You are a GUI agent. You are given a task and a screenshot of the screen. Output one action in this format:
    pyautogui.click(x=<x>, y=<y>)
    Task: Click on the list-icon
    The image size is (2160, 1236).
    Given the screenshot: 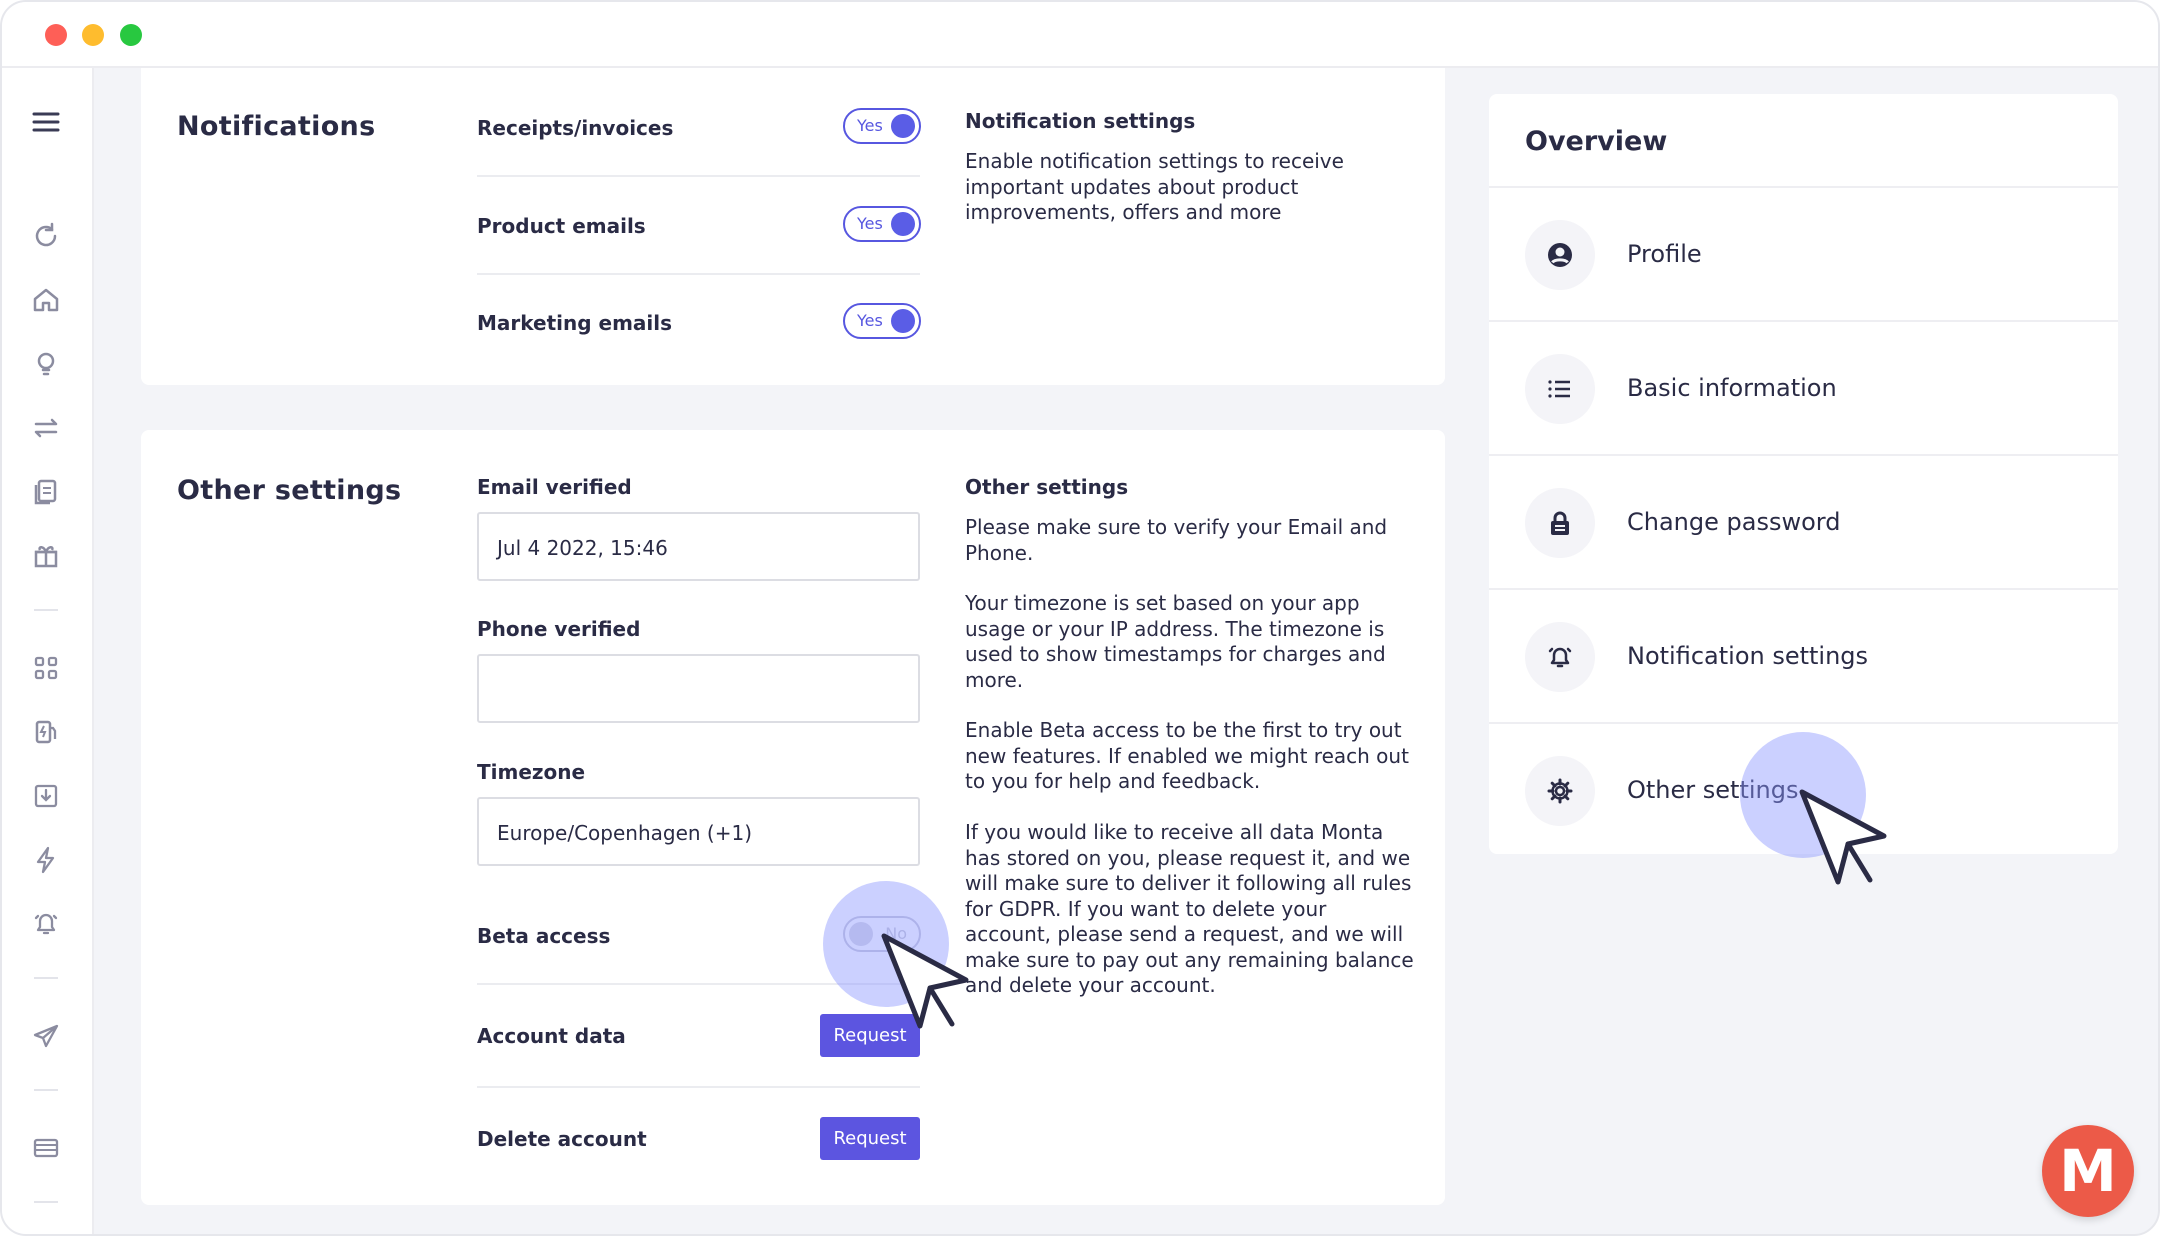 What is the action you would take?
    pyautogui.click(x=1559, y=389)
    